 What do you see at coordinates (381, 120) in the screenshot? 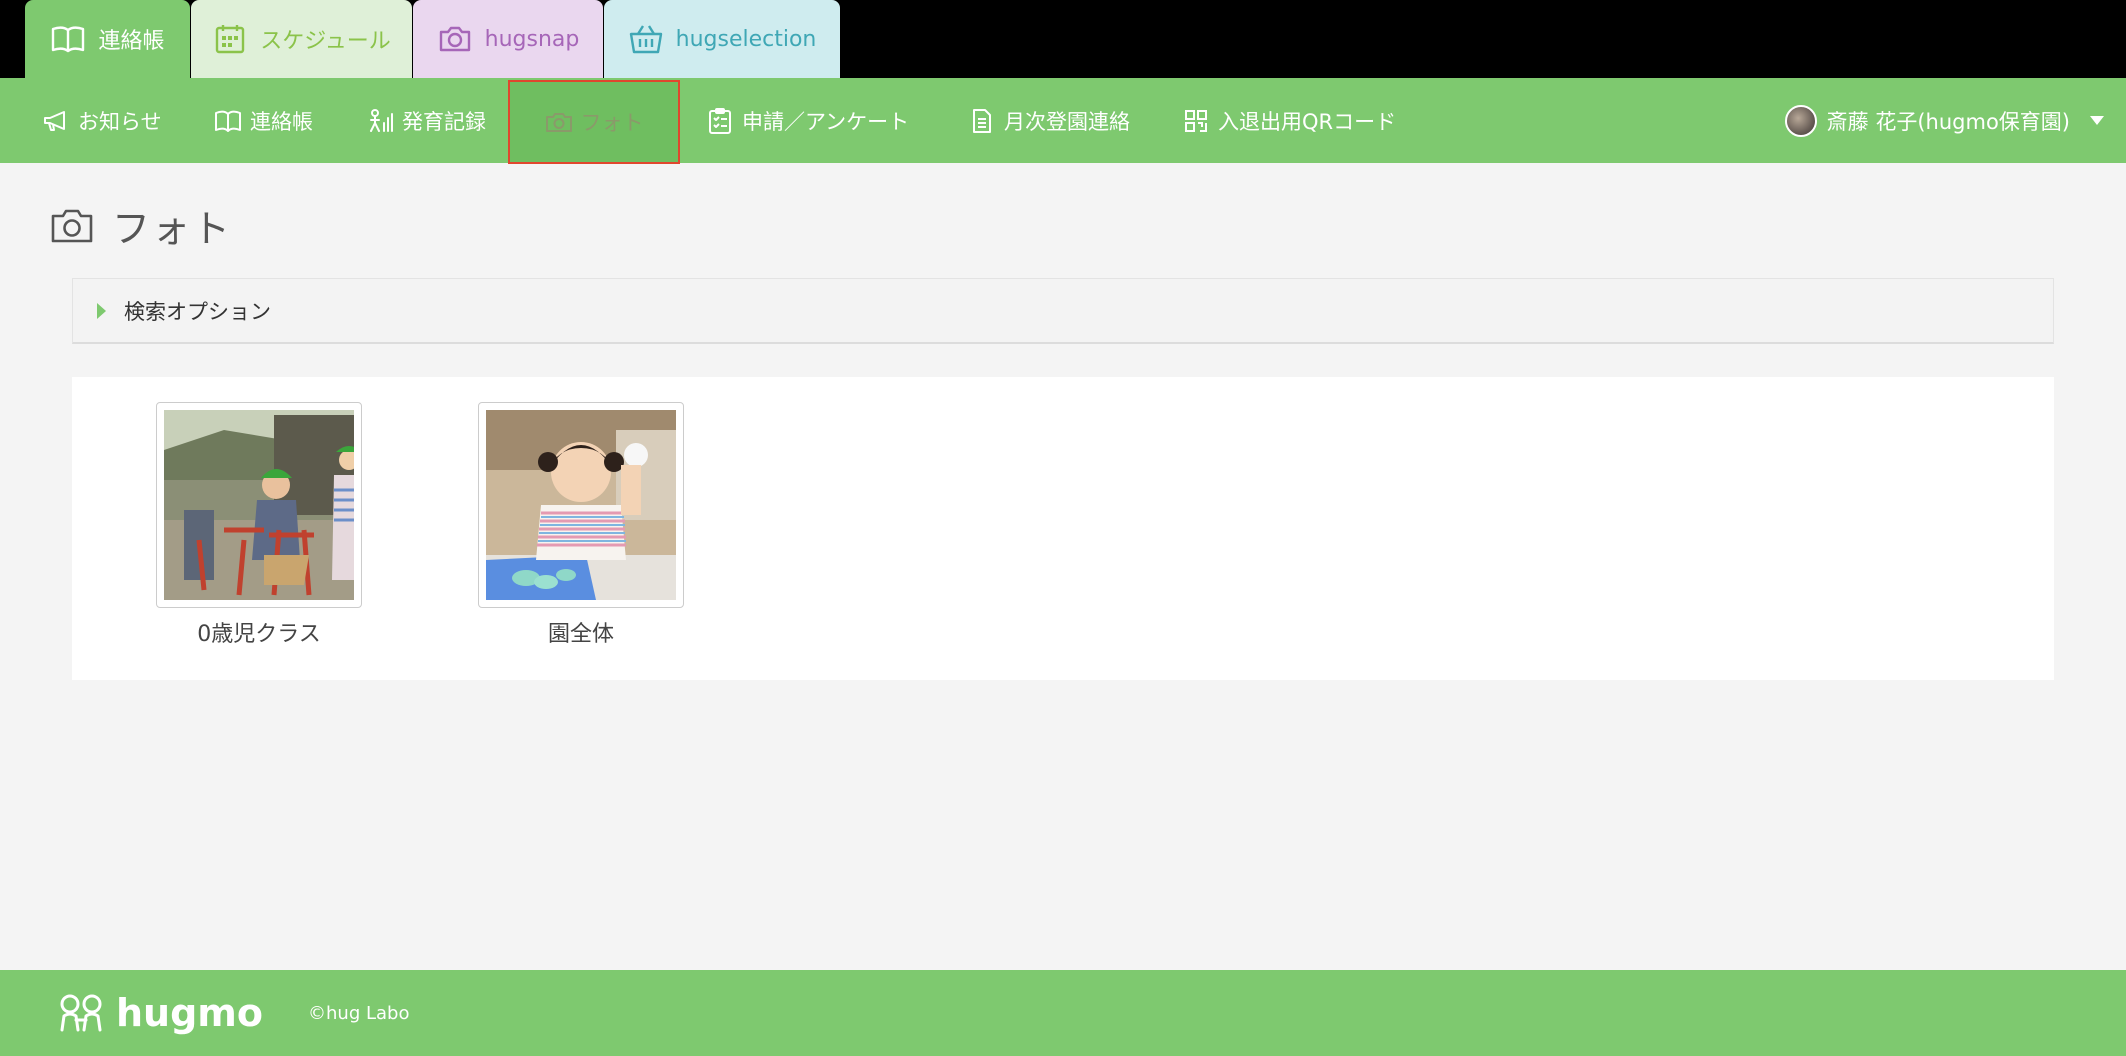
I see `growth-chart-icon` at bounding box center [381, 120].